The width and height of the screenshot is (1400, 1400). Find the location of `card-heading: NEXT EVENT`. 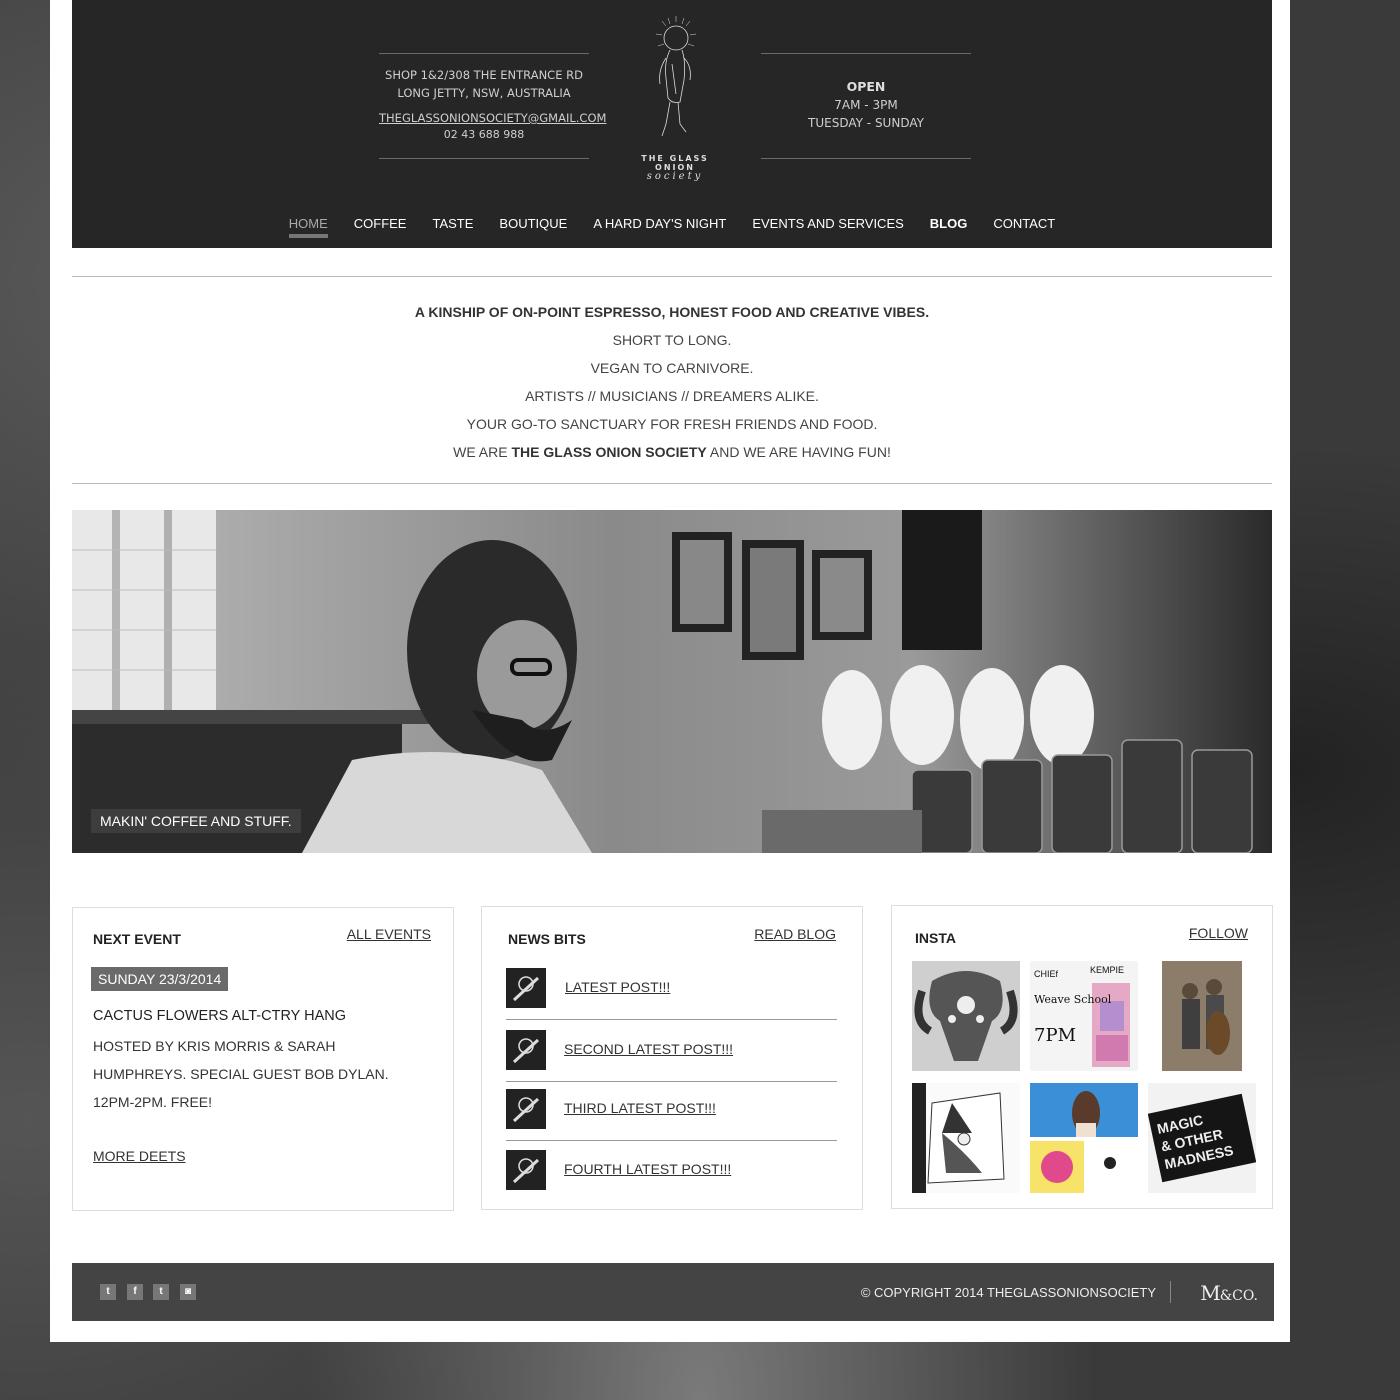

card-heading: NEXT EVENT is located at coordinates (137, 939).